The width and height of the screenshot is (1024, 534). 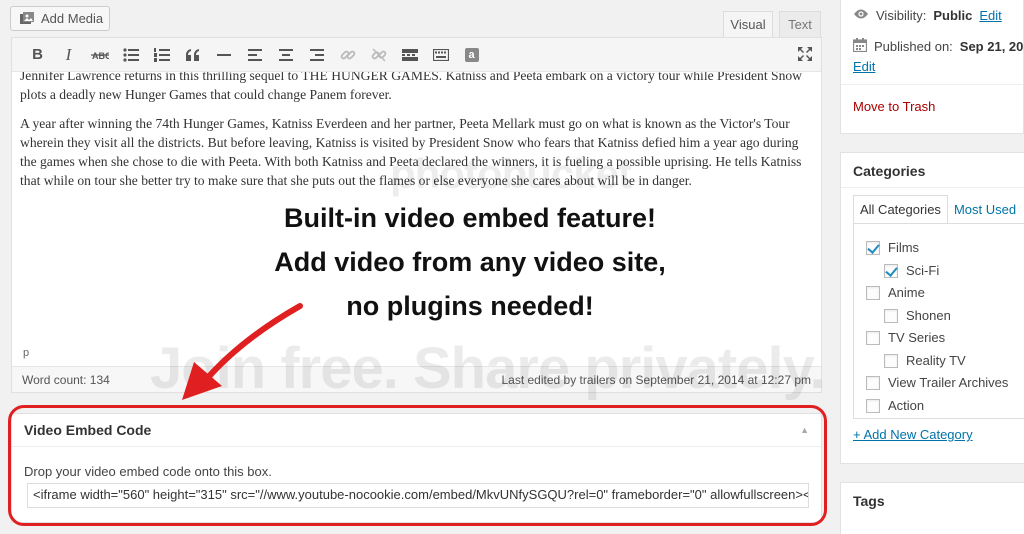 I want to click on shonen-checkbox, so click(x=891, y=315).